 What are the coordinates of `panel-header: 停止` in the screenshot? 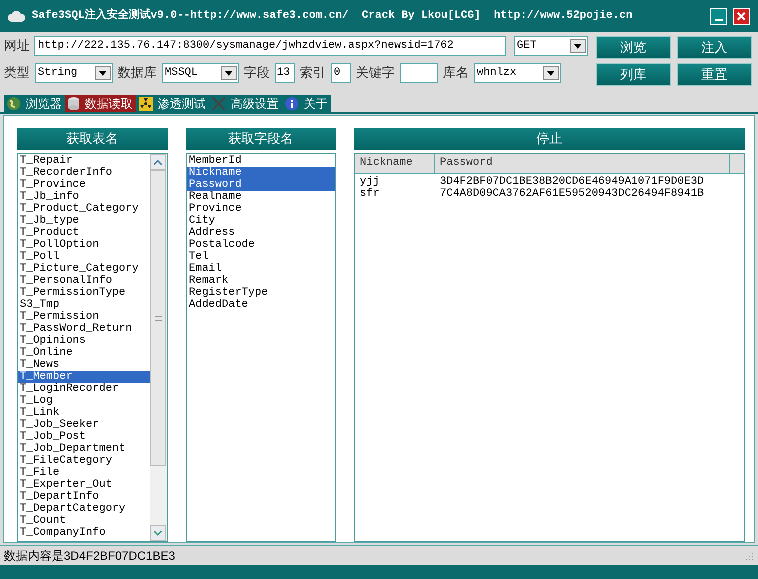 It's located at (549, 139).